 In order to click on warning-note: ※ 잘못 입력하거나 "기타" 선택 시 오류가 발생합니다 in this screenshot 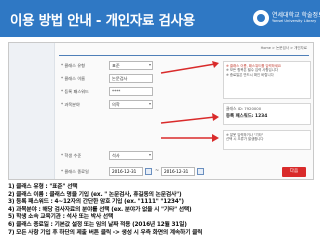, I will do `click(267, 140)`.